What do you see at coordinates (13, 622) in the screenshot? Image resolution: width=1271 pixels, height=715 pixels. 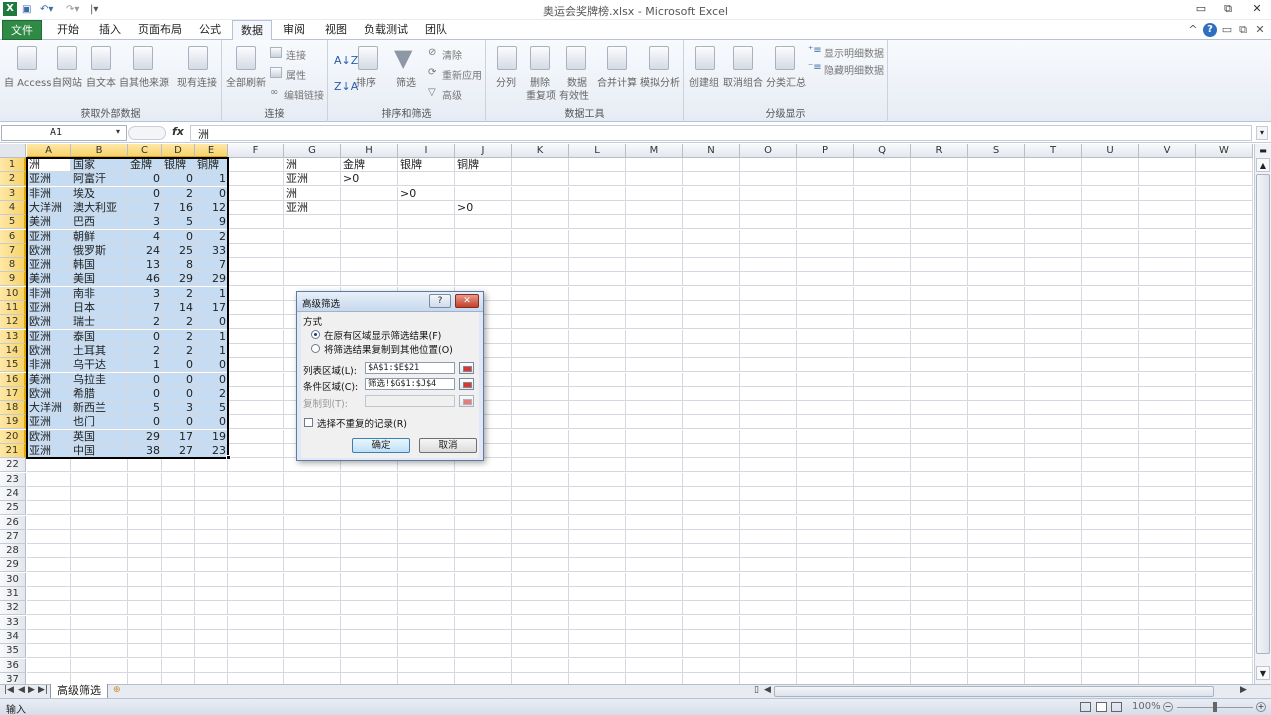 I see `row-header-33: 33` at bounding box center [13, 622].